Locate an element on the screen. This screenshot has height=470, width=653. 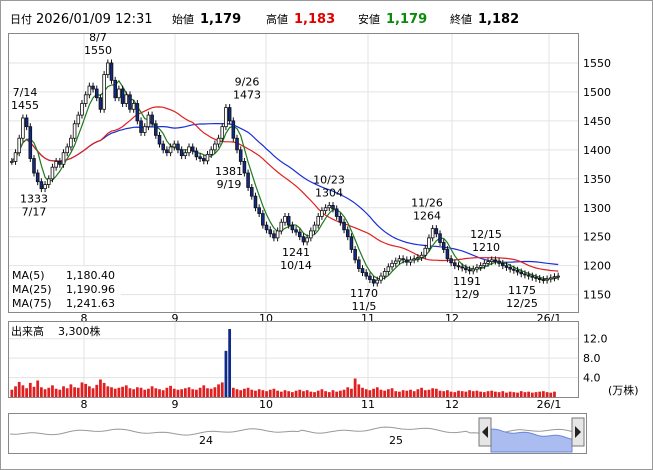
annotation-label: 11/26 is located at coordinates (427, 203).